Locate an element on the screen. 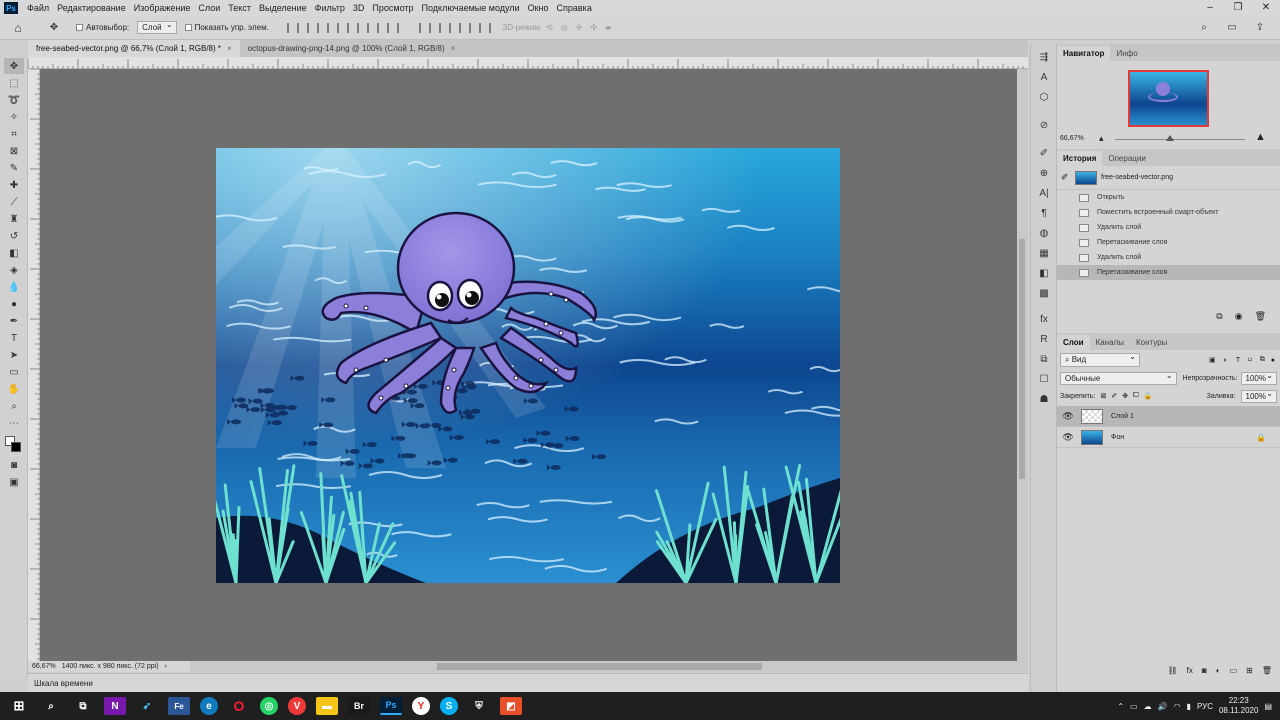 This screenshot has width=1280, height=720. filter-pixel-icon: ▣ is located at coordinates (1212, 360).